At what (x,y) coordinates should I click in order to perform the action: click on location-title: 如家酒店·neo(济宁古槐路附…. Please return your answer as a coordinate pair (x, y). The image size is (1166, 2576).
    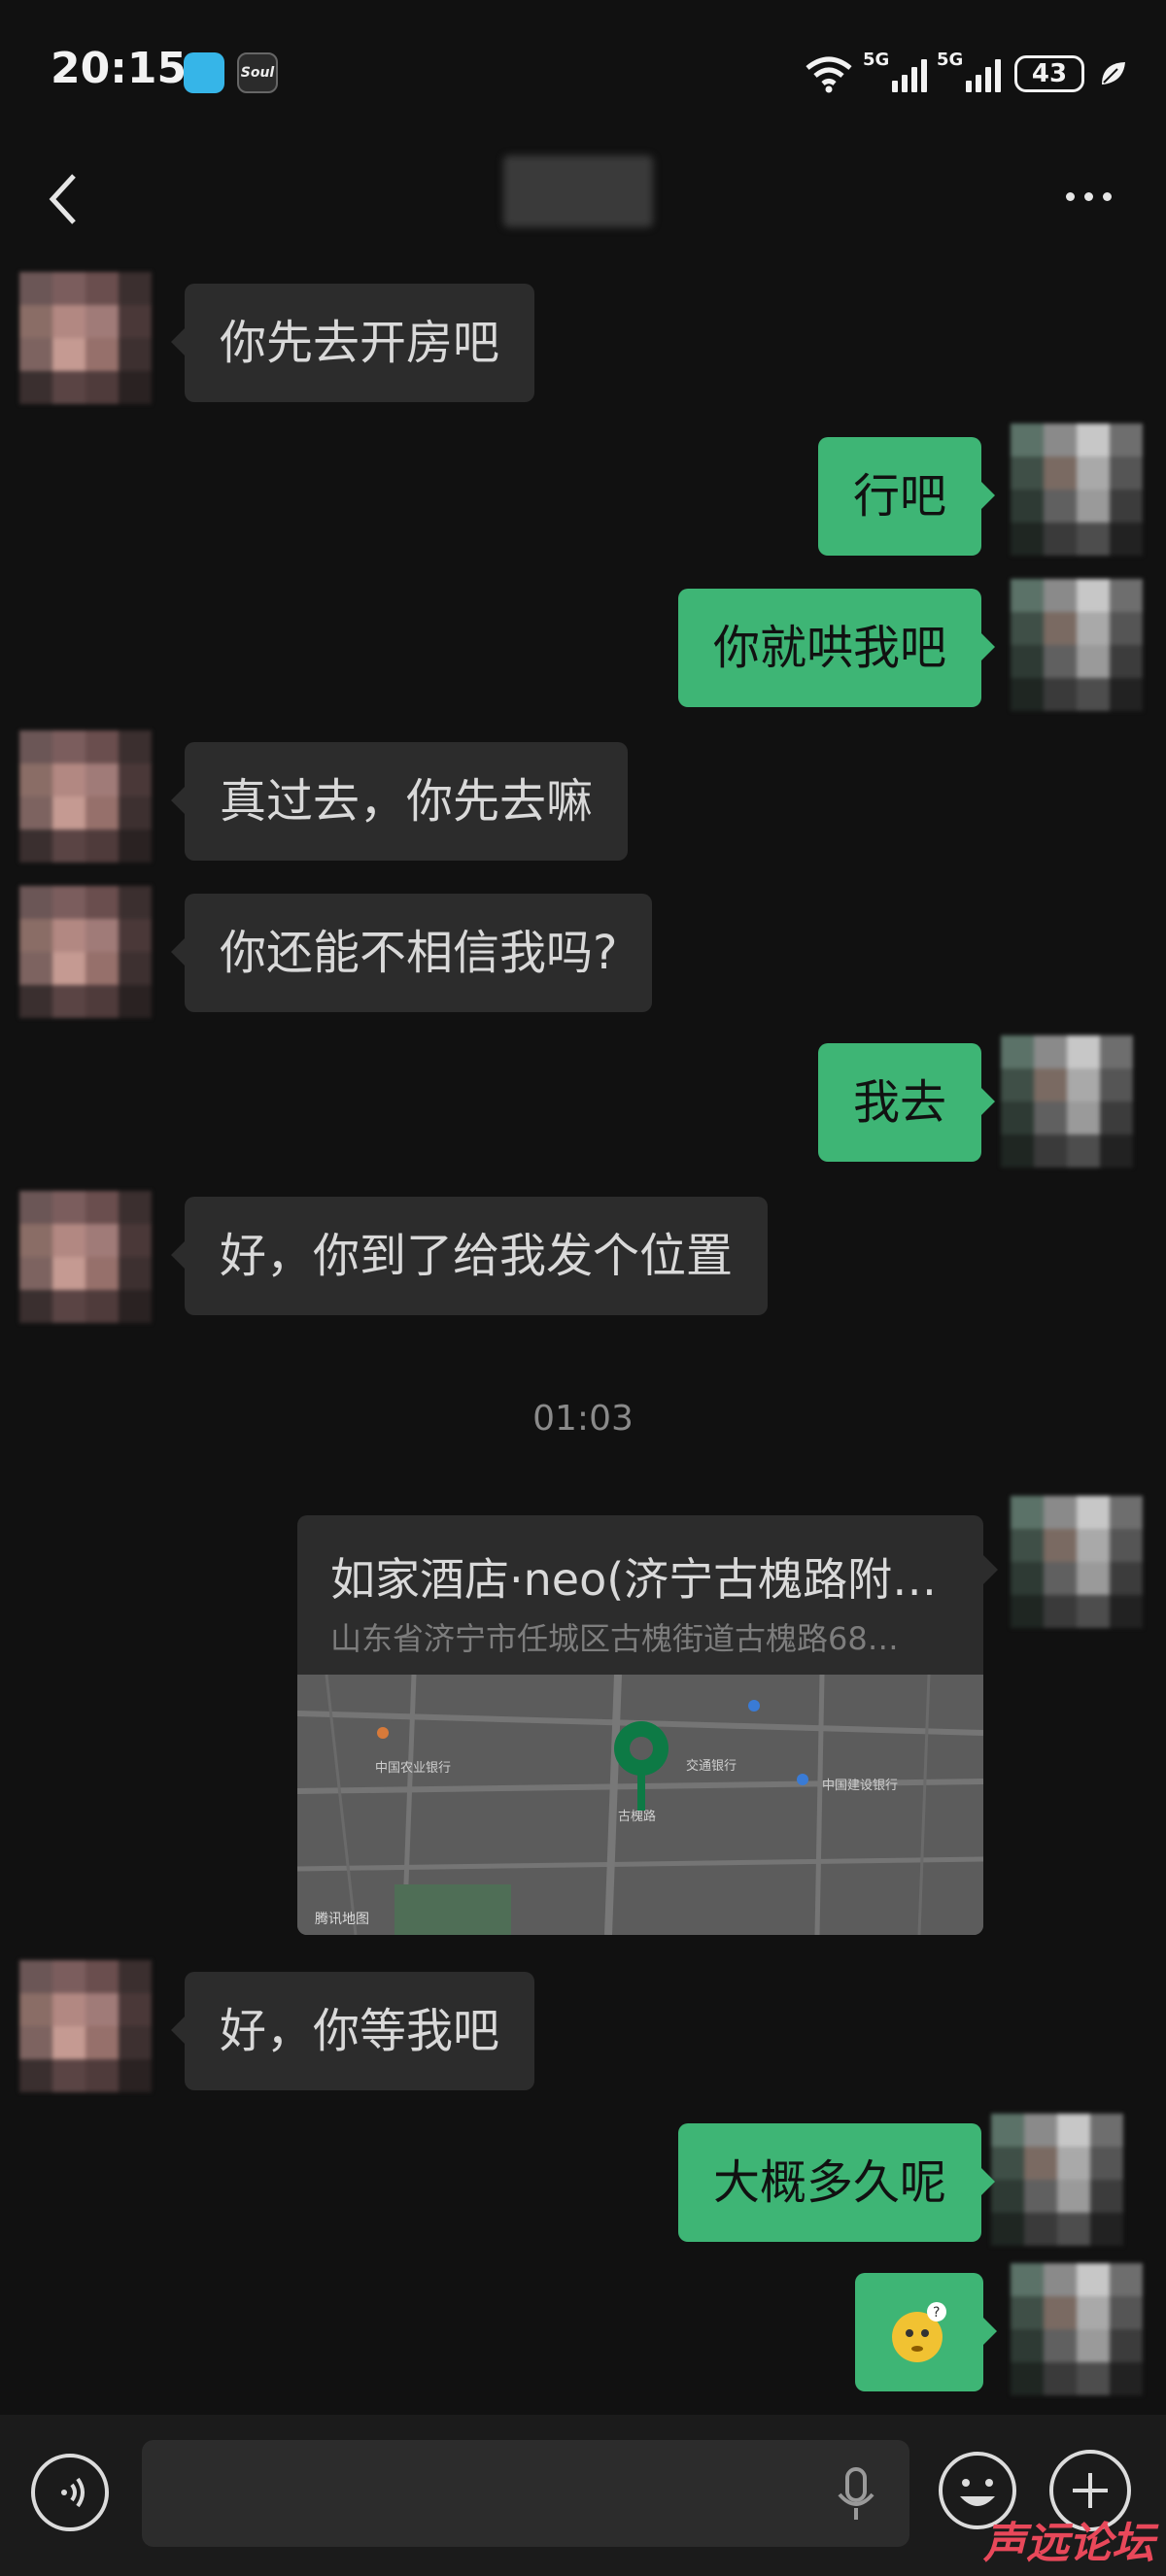
    Looking at the image, I should click on (634, 1579).